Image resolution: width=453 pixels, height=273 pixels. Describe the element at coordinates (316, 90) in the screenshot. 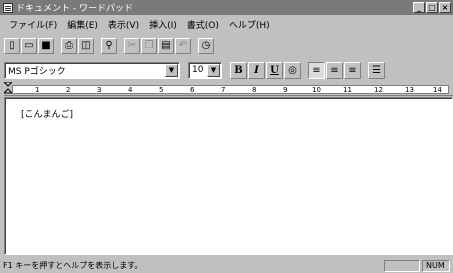

I see `ruler-tick-label: 10` at that location.